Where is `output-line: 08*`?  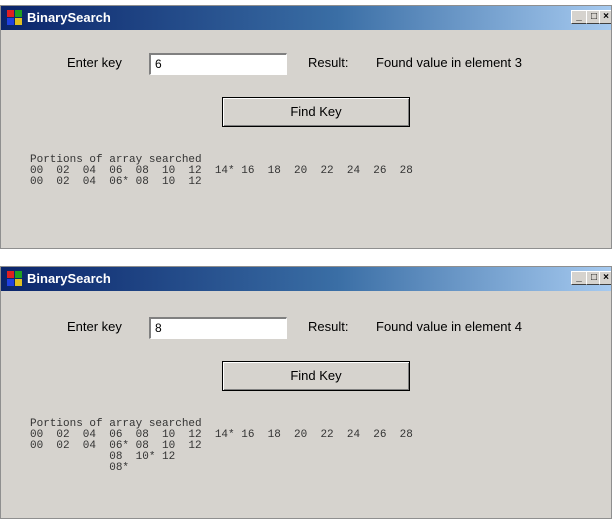
output-line: 08* is located at coordinates (80, 468).